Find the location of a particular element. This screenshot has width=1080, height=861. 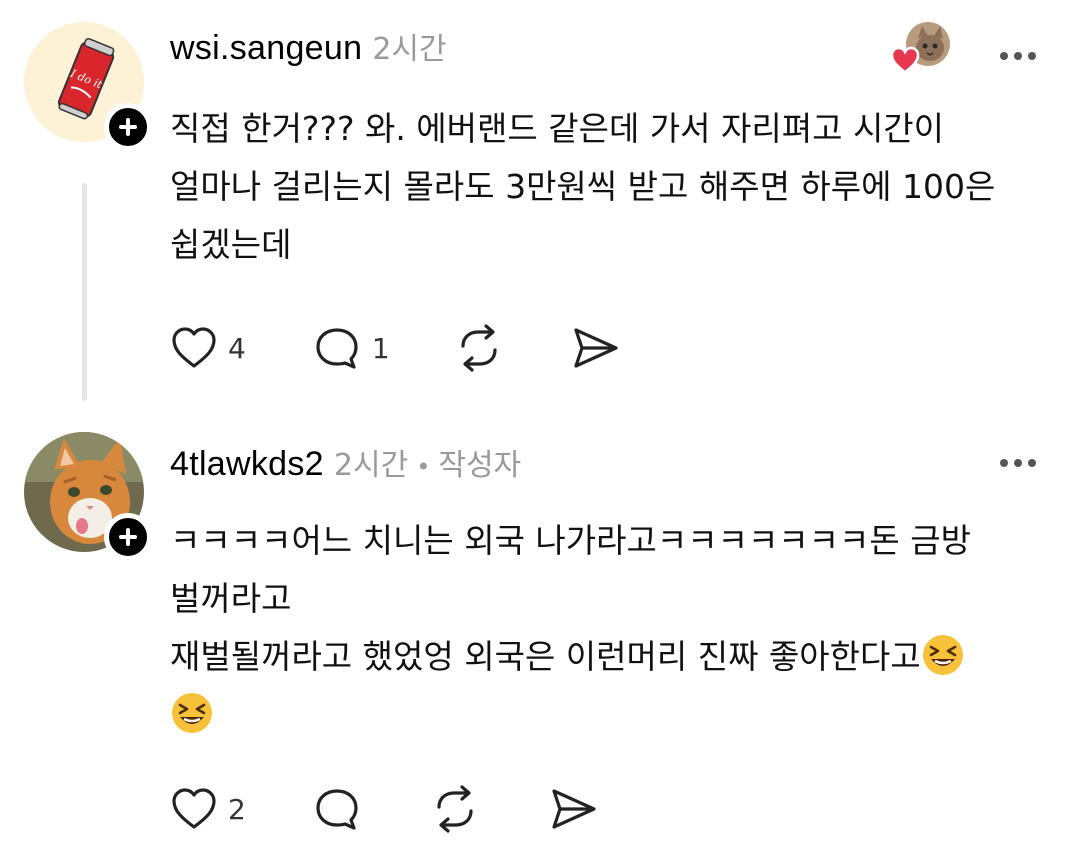

reply-button is located at coordinates (337, 809).